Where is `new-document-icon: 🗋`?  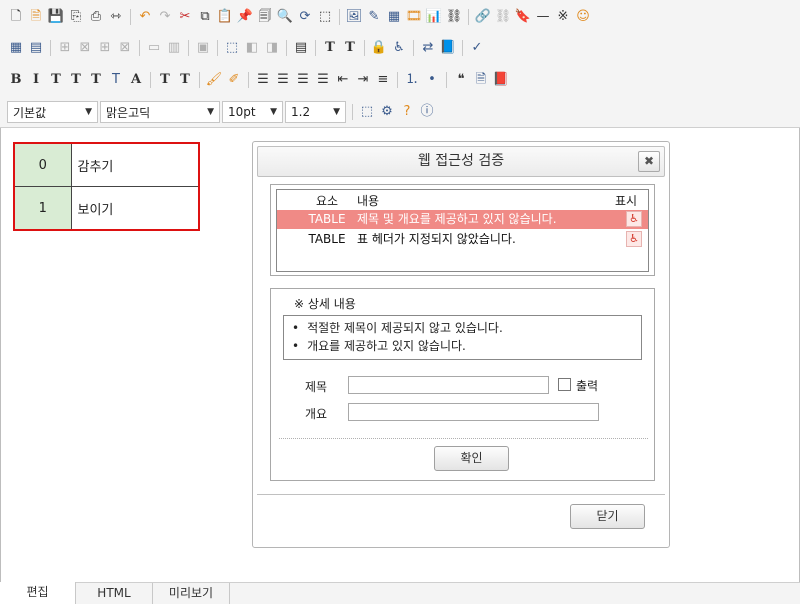
new-document-icon: 🗋 is located at coordinates (16, 17).